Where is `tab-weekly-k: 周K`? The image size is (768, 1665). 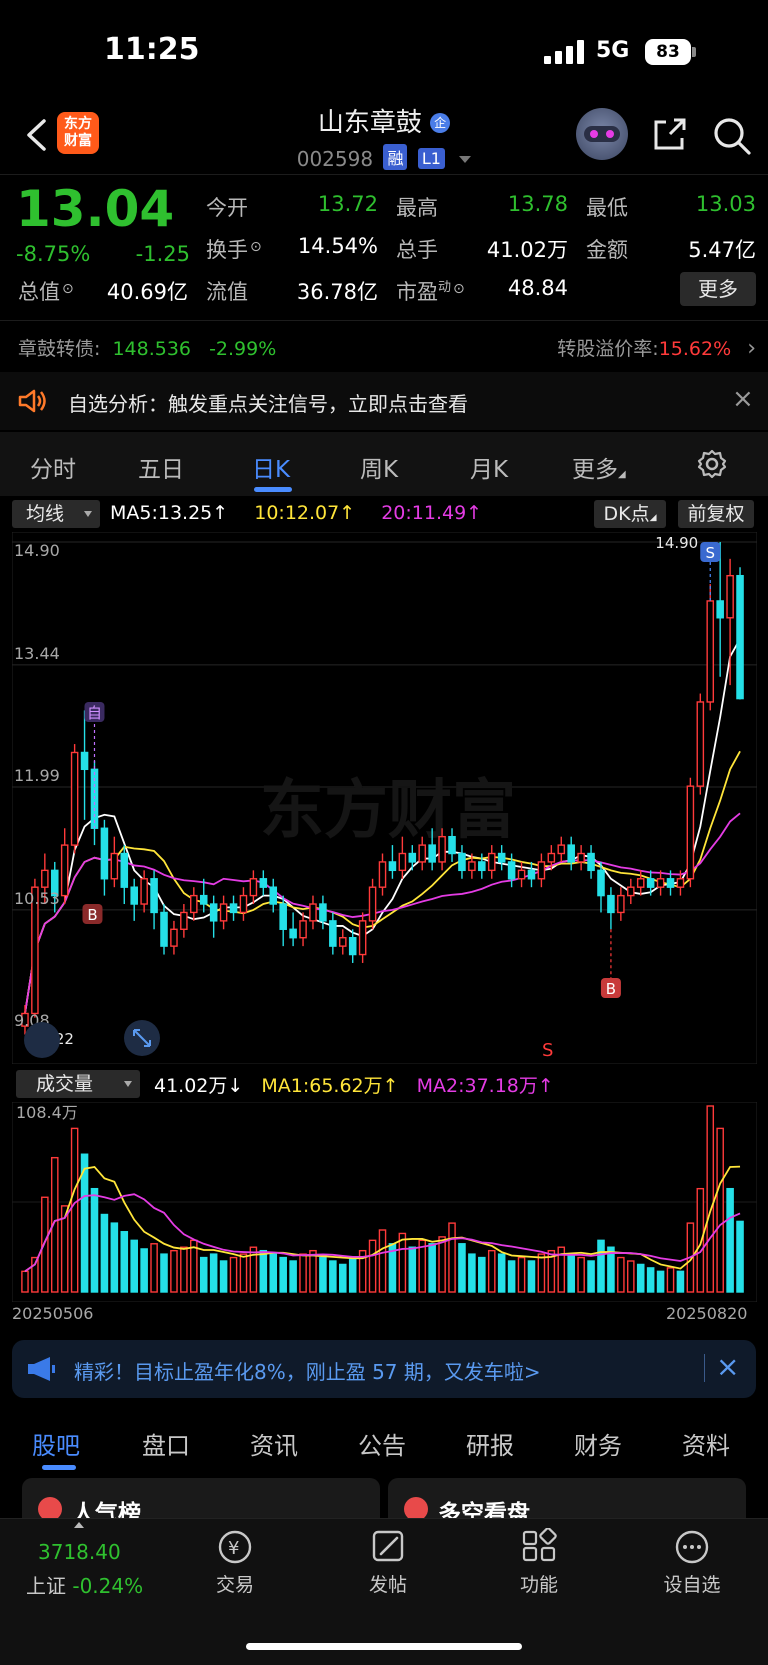 tab-weekly-k: 周K is located at coordinates (379, 467).